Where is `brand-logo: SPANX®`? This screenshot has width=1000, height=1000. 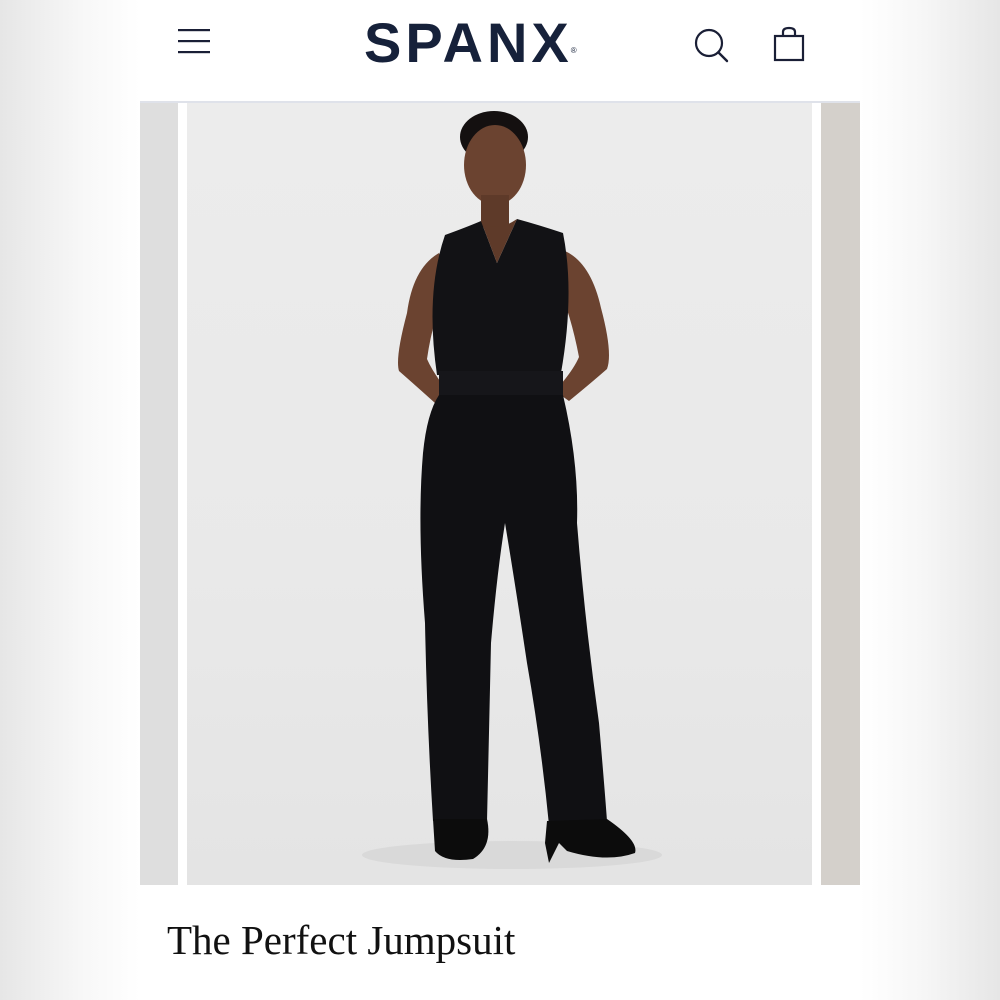
brand-logo: SPANX® is located at coordinates (500, 43).